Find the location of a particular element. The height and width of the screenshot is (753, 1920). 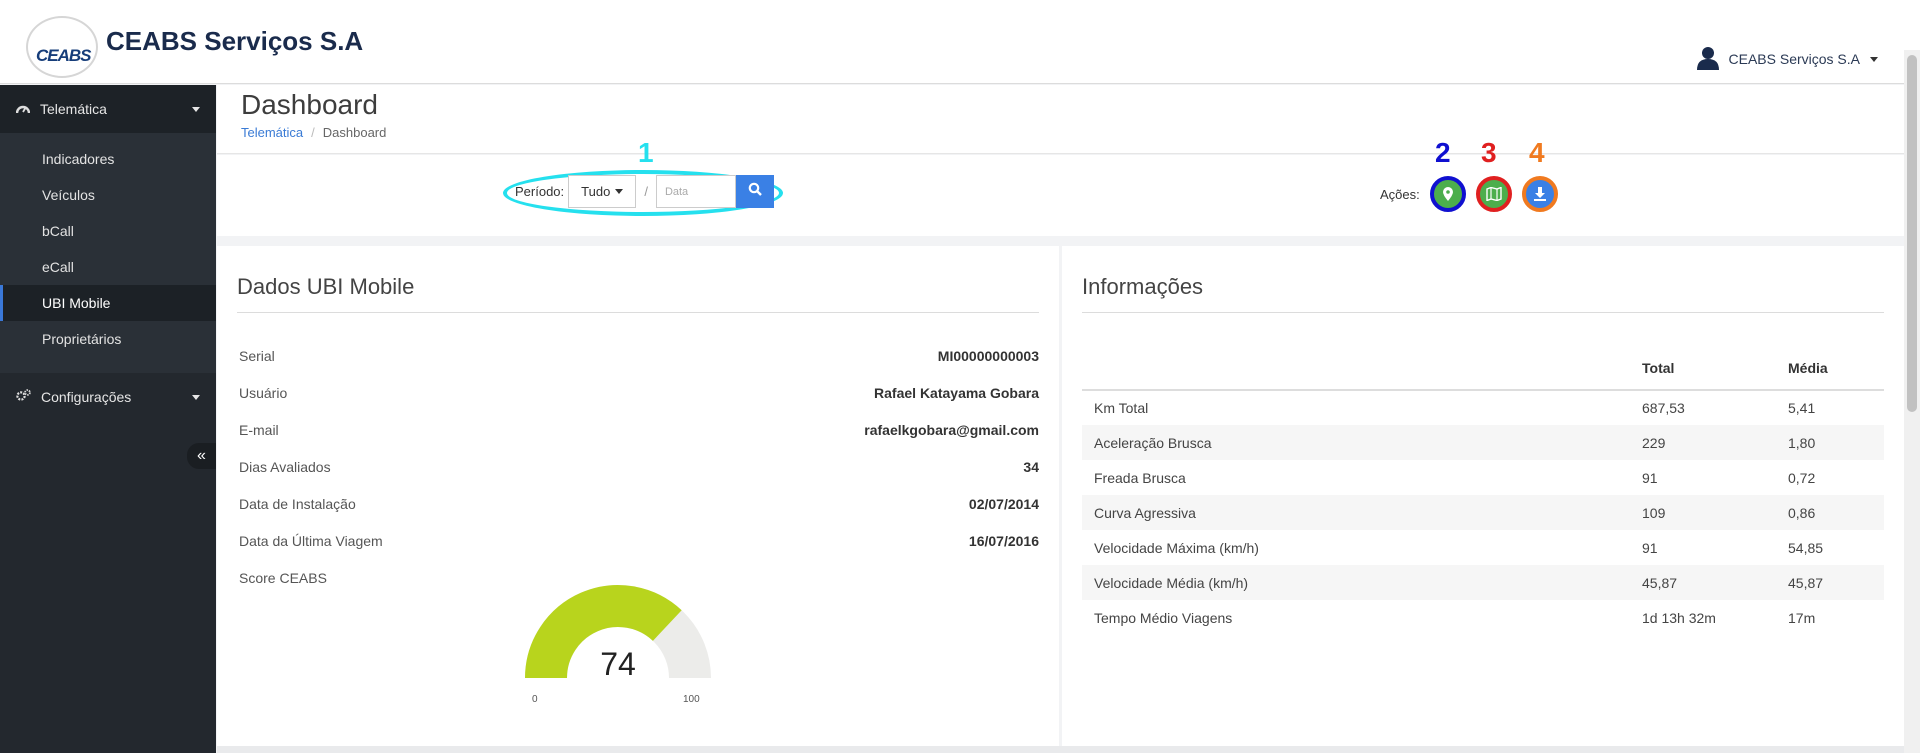

column-header is located at coordinates (1362, 368).